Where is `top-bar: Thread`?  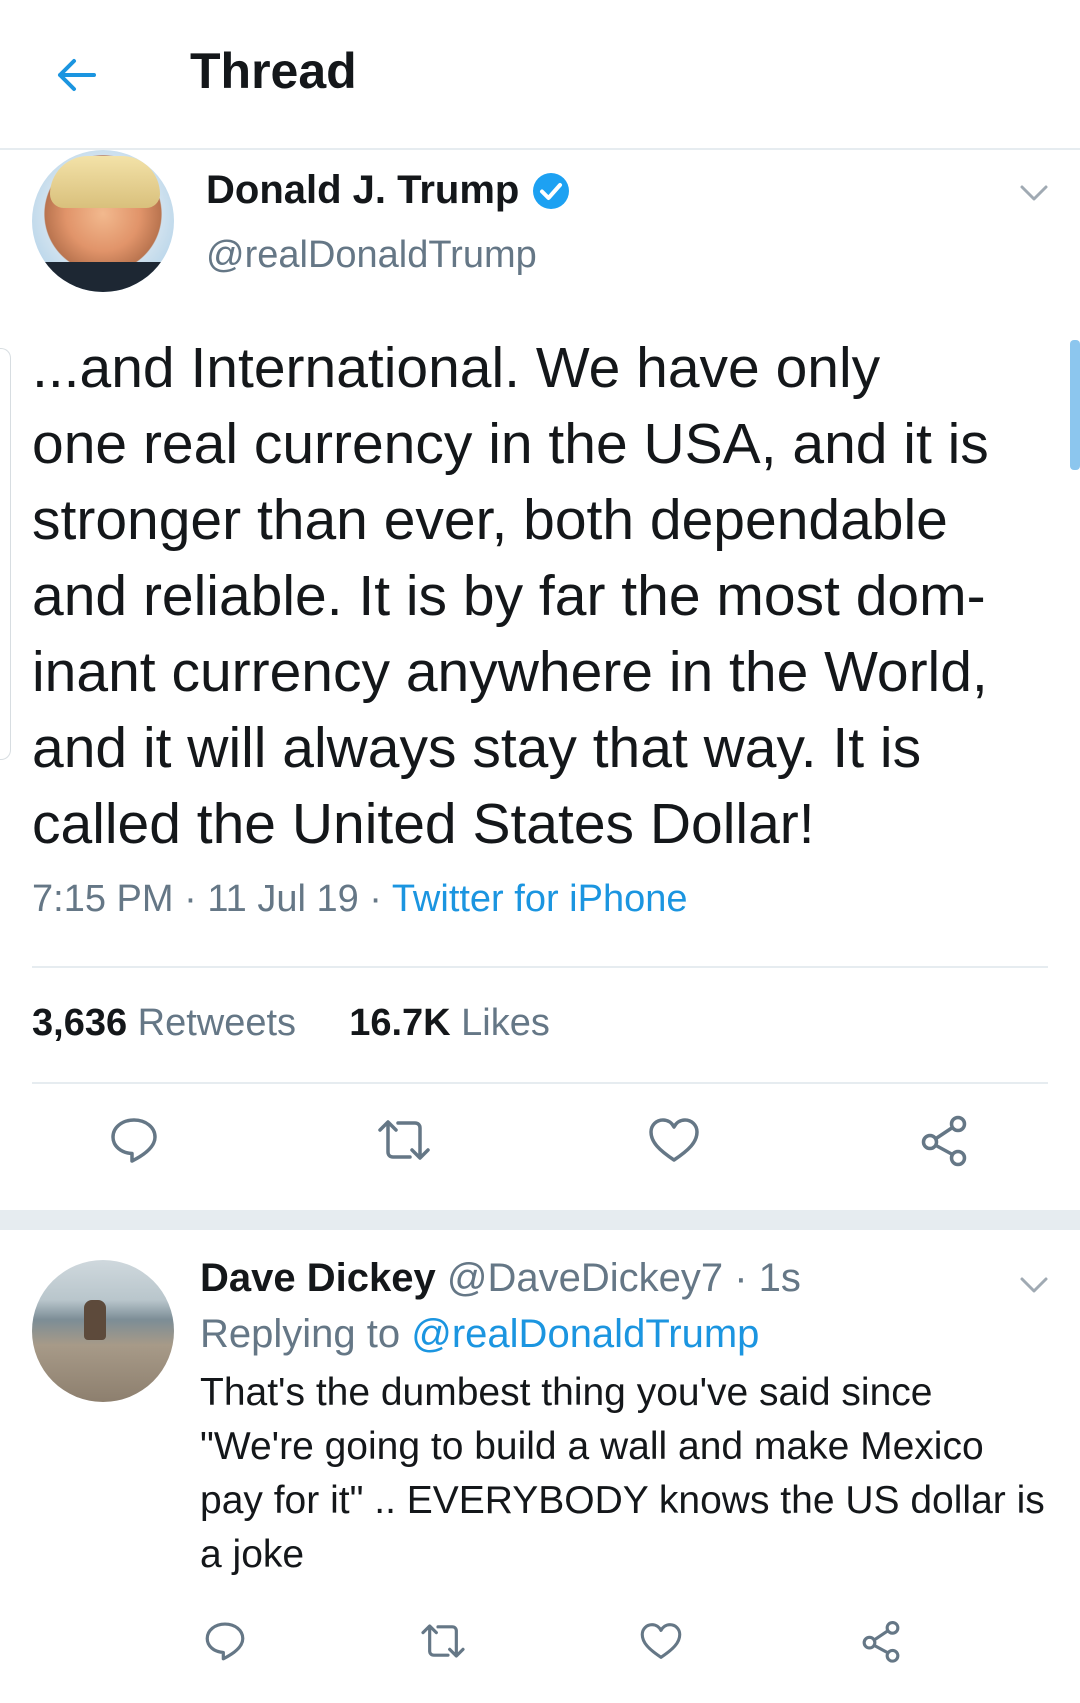
top-bar: Thread is located at coordinates (540, 75).